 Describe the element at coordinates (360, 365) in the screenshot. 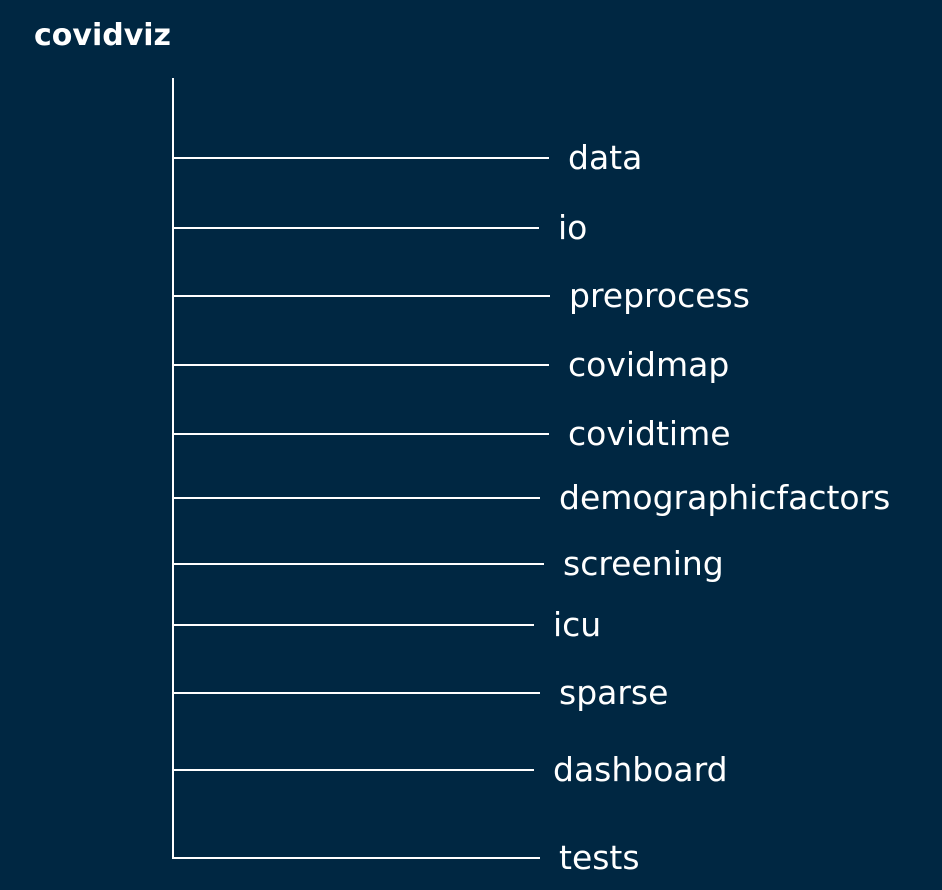

I see `branch-line-covidmap` at that location.